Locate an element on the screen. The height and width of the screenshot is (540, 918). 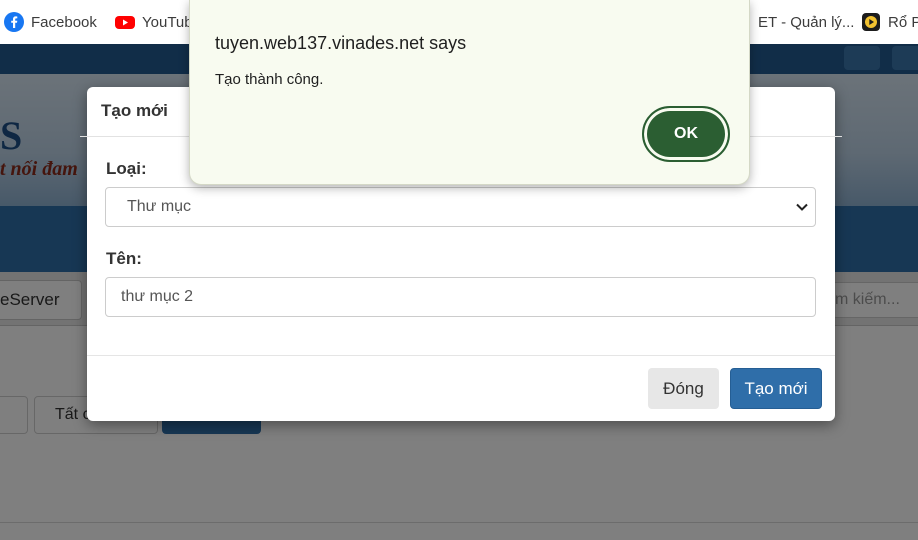
modal-footer-divider is located at coordinates (461, 355).